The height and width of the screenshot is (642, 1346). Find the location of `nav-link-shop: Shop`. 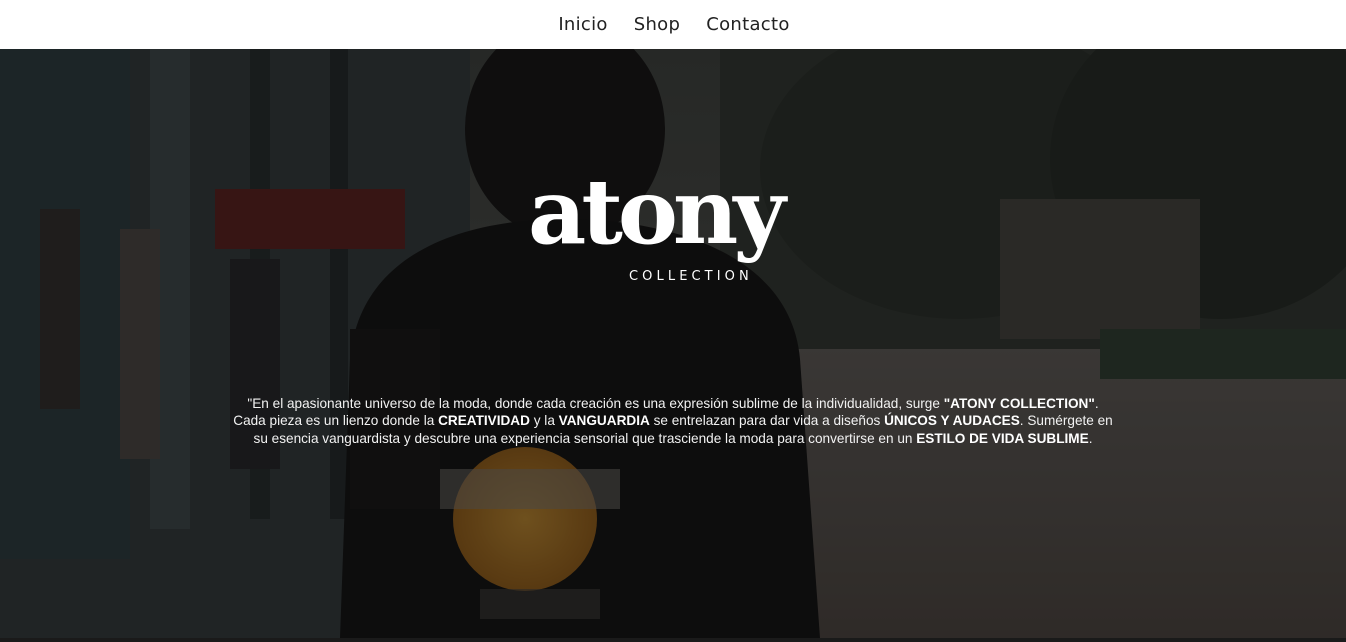

nav-link-shop: Shop is located at coordinates (657, 24).